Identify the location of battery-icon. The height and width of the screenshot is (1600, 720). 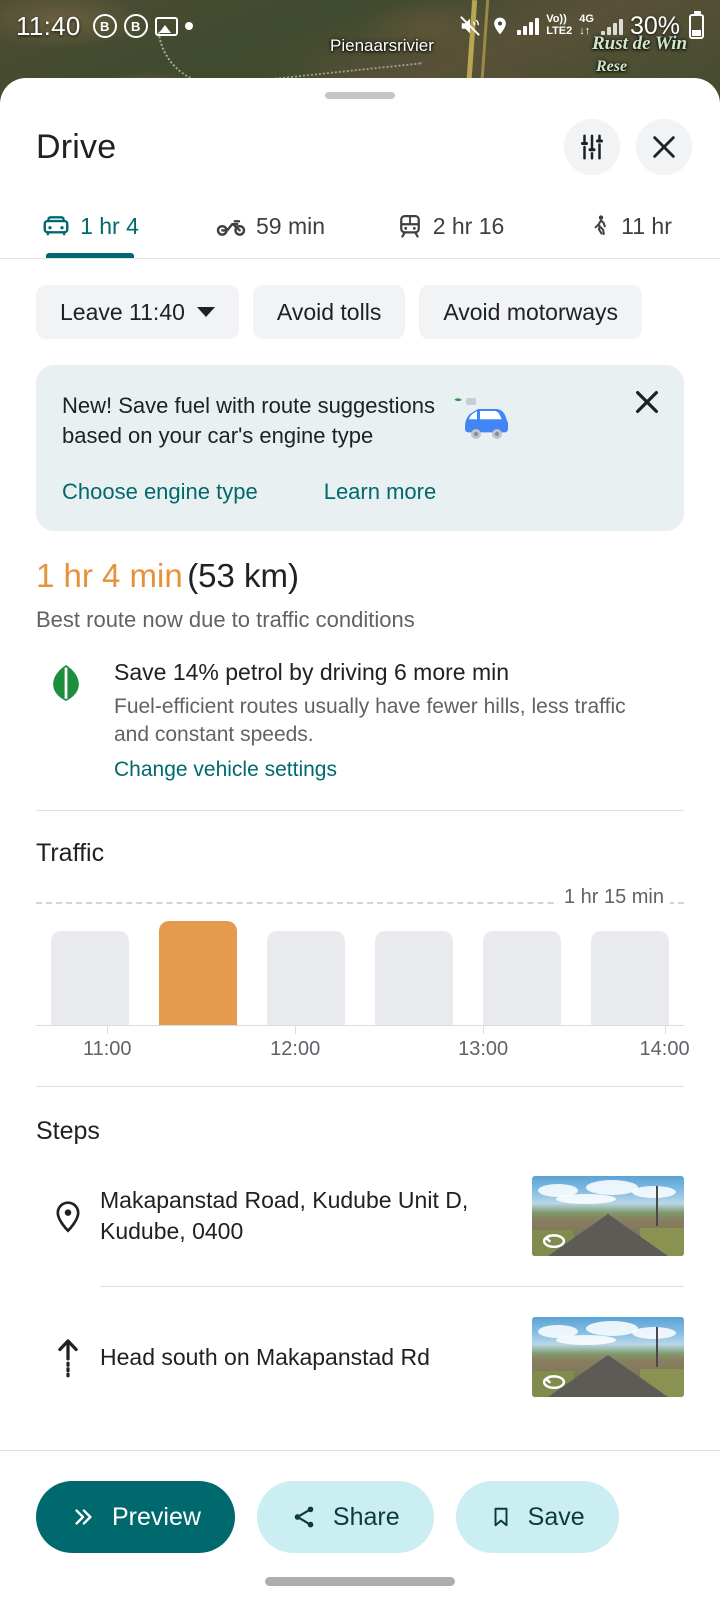
(696, 24).